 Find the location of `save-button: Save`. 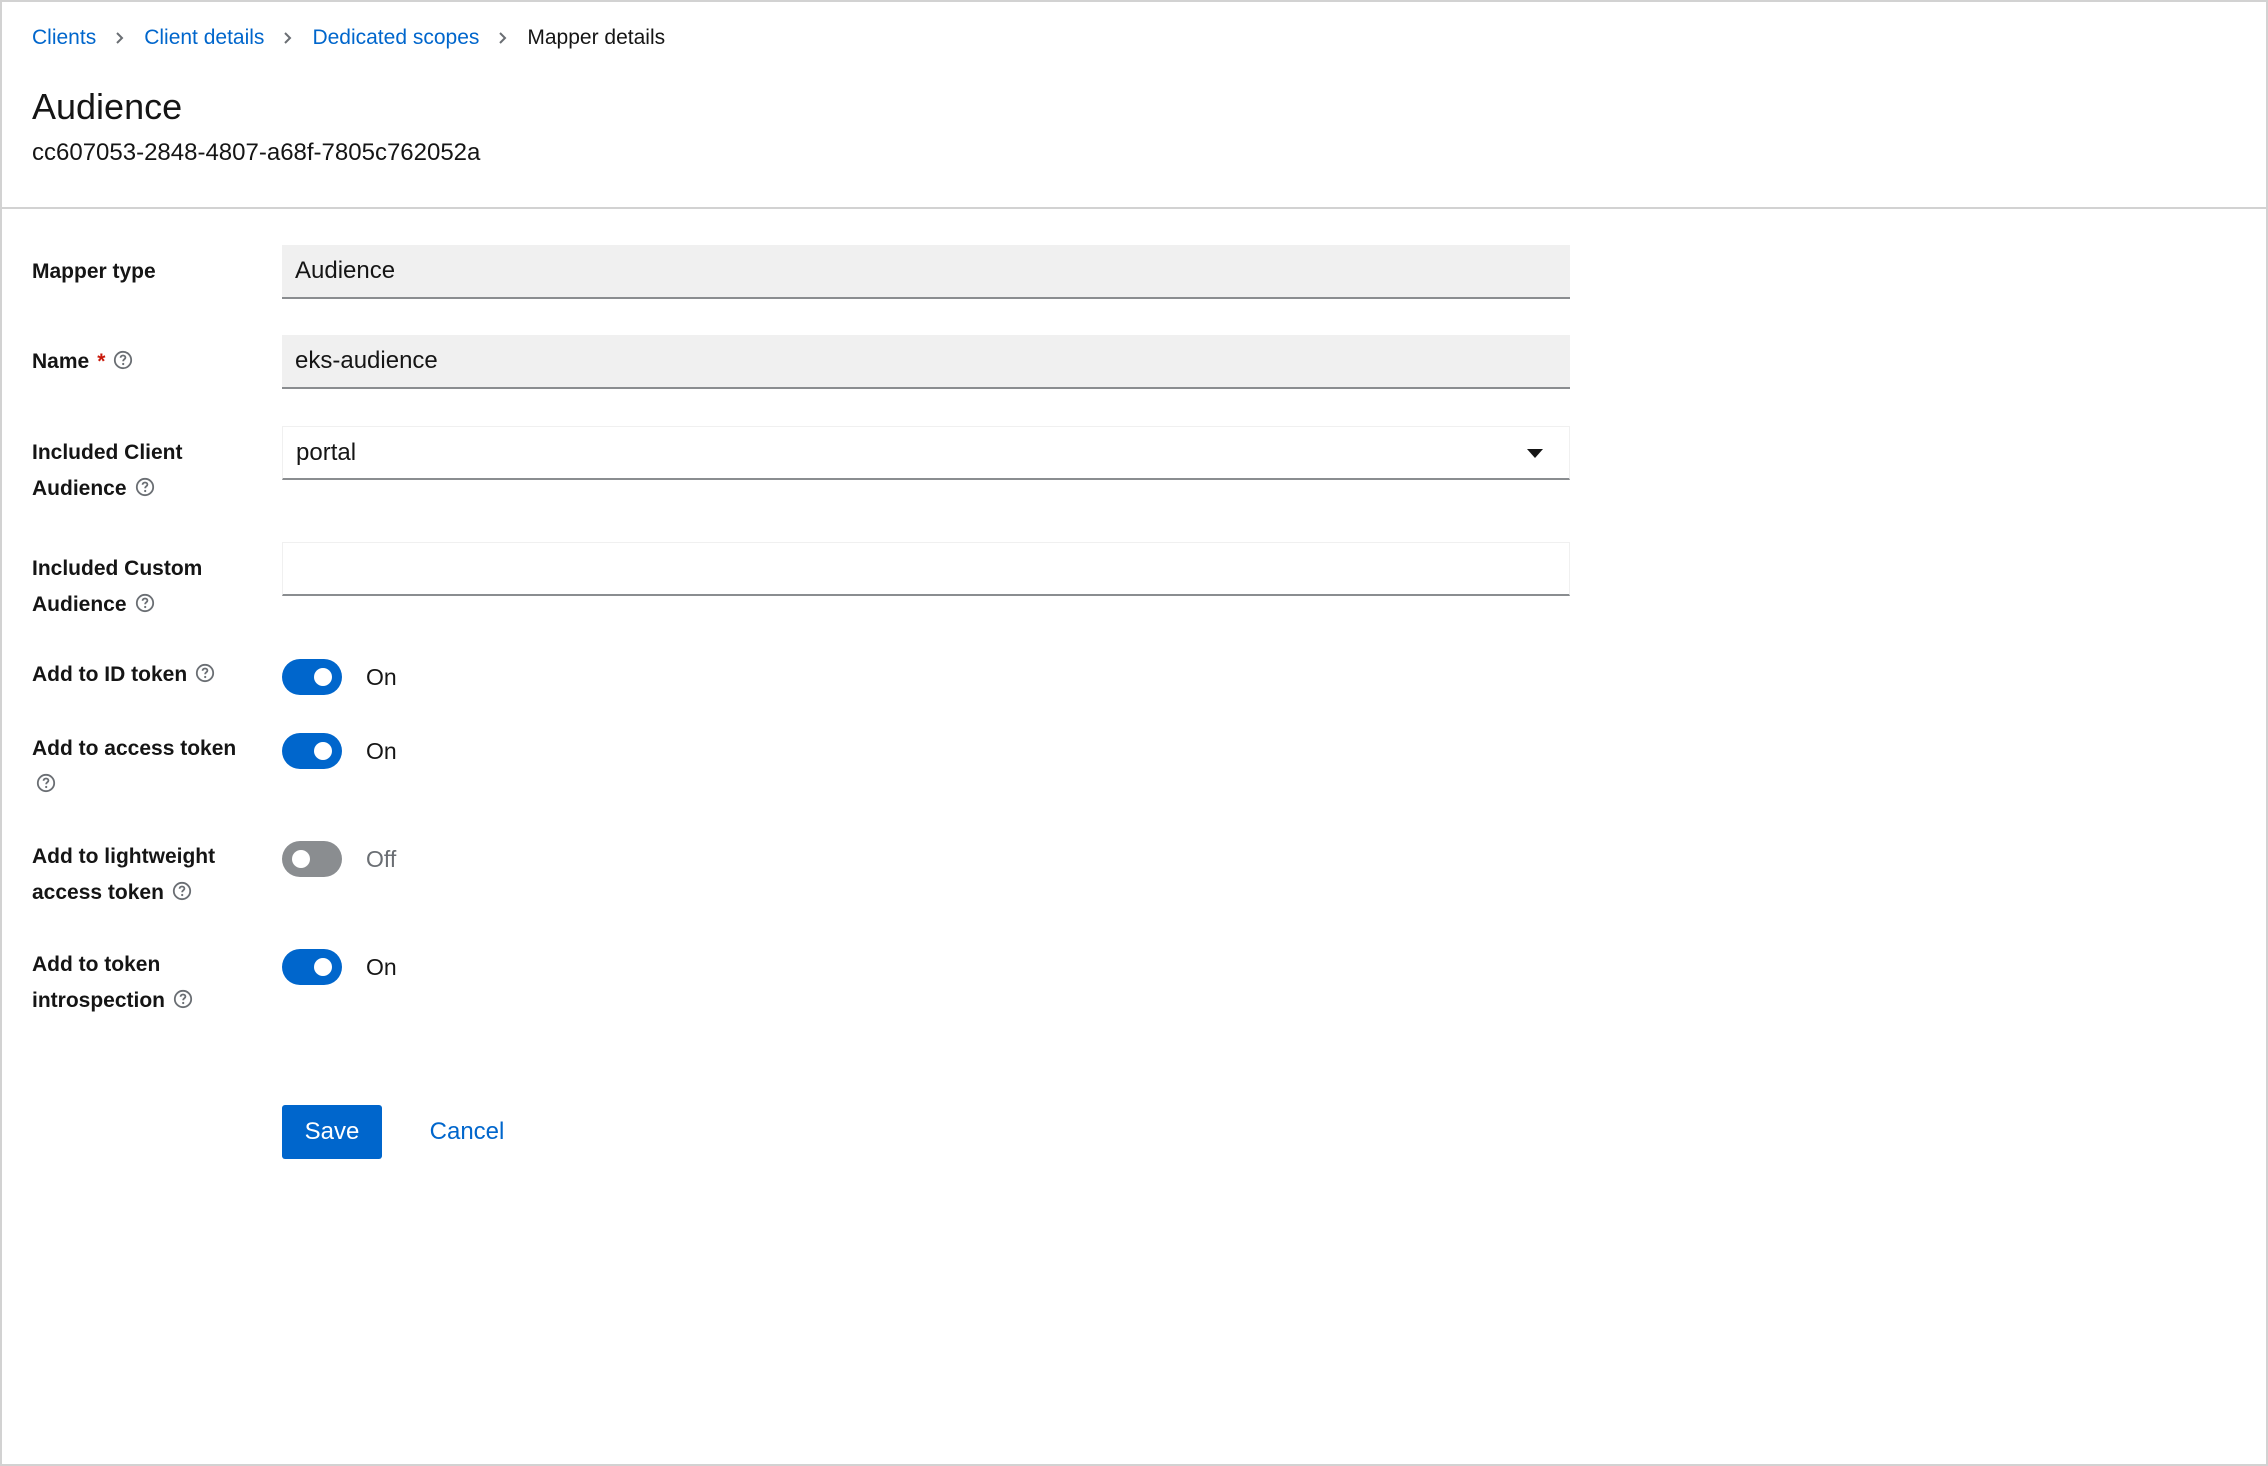

save-button: Save is located at coordinates (332, 1132).